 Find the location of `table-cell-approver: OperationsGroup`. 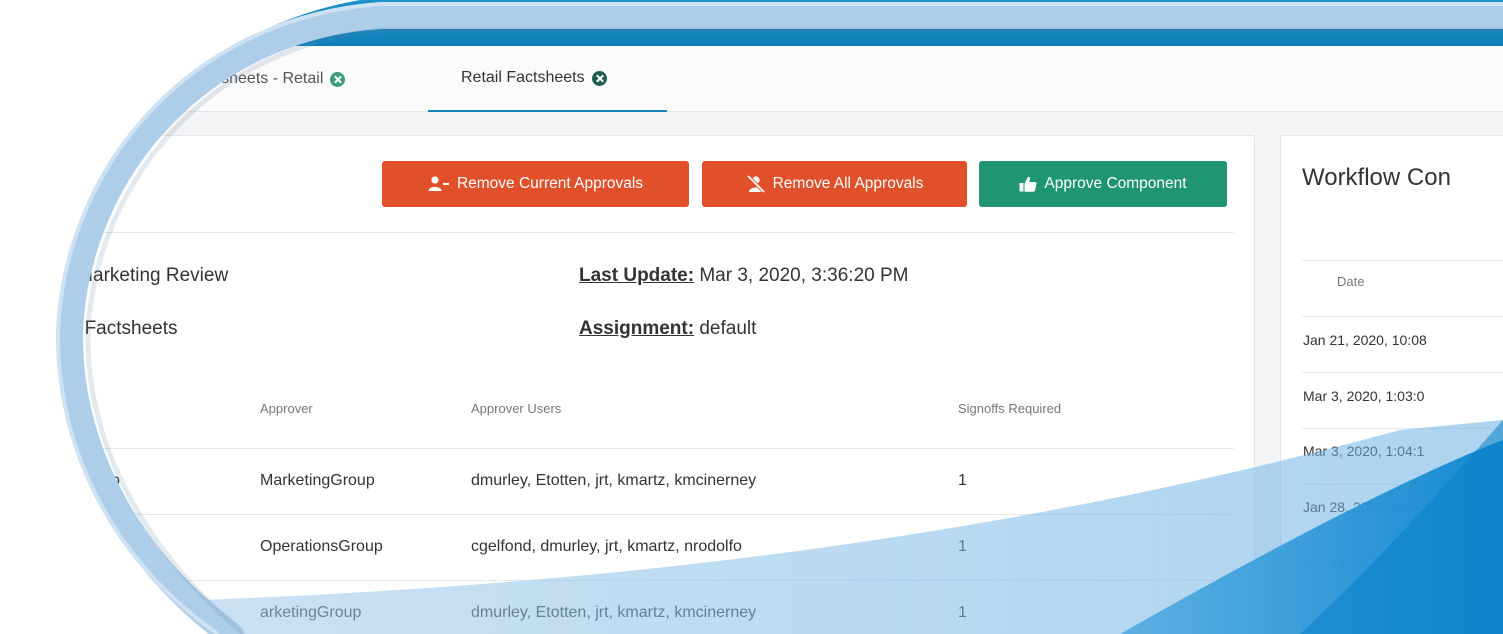

table-cell-approver: OperationsGroup is located at coordinates (321, 546).